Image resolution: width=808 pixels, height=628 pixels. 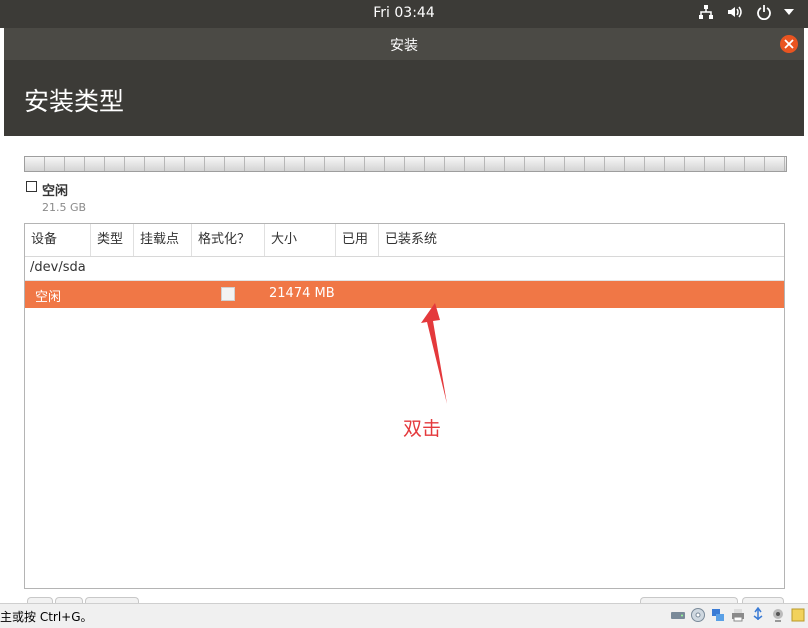 What do you see at coordinates (422, 429) in the screenshot?
I see `annotation-label: 双击` at bounding box center [422, 429].